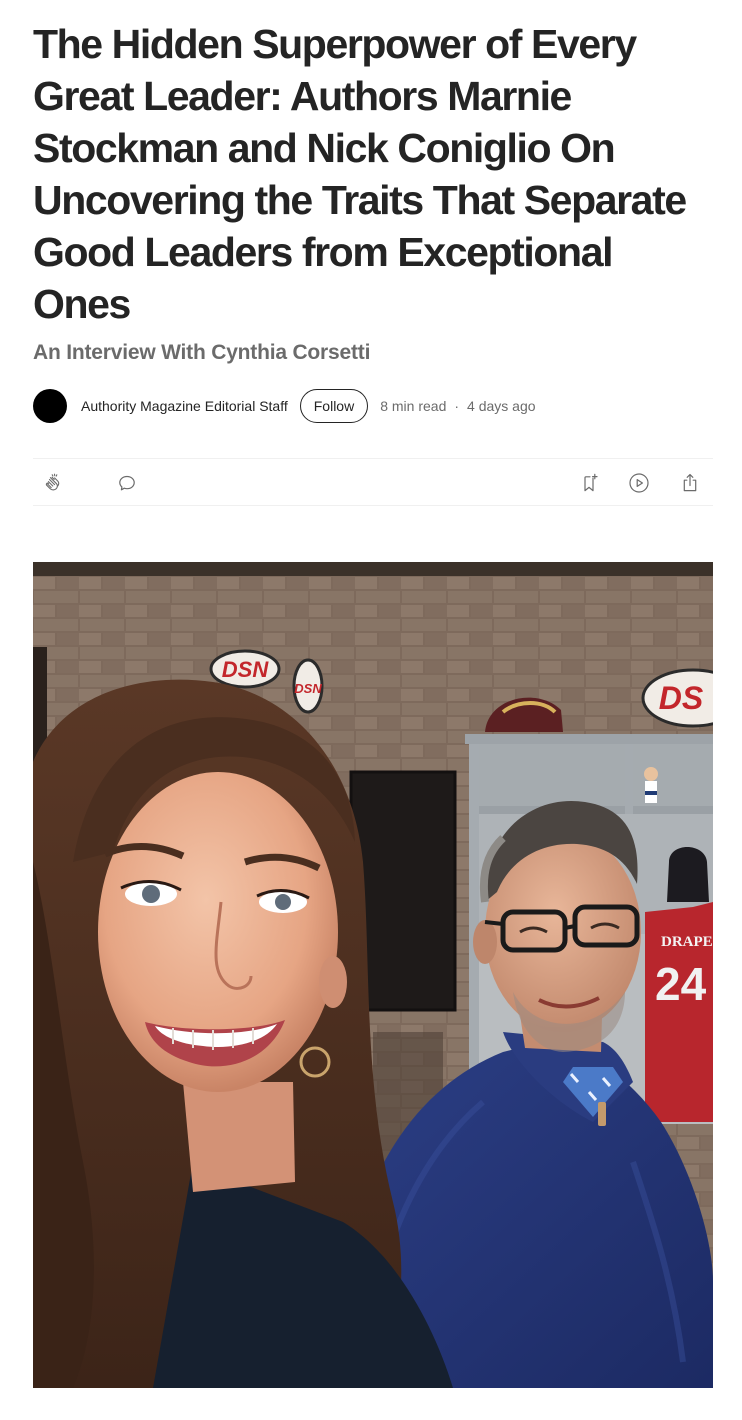 The image size is (742, 1420). Describe the element at coordinates (127, 483) in the screenshot. I see `comment-icon` at that location.